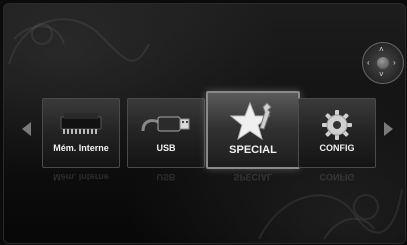 The image size is (407, 245). I want to click on menu-item-usb: USB, so click(166, 133).